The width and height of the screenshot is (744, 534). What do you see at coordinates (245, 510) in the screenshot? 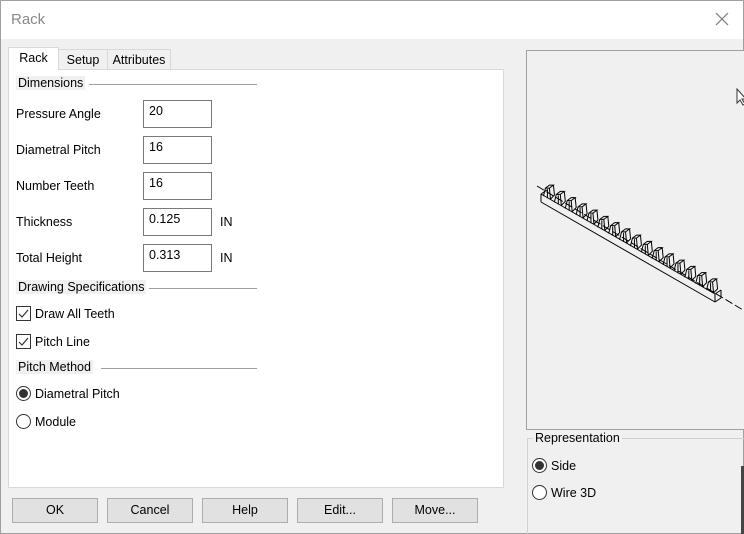
I see `help-button: Help` at bounding box center [245, 510].